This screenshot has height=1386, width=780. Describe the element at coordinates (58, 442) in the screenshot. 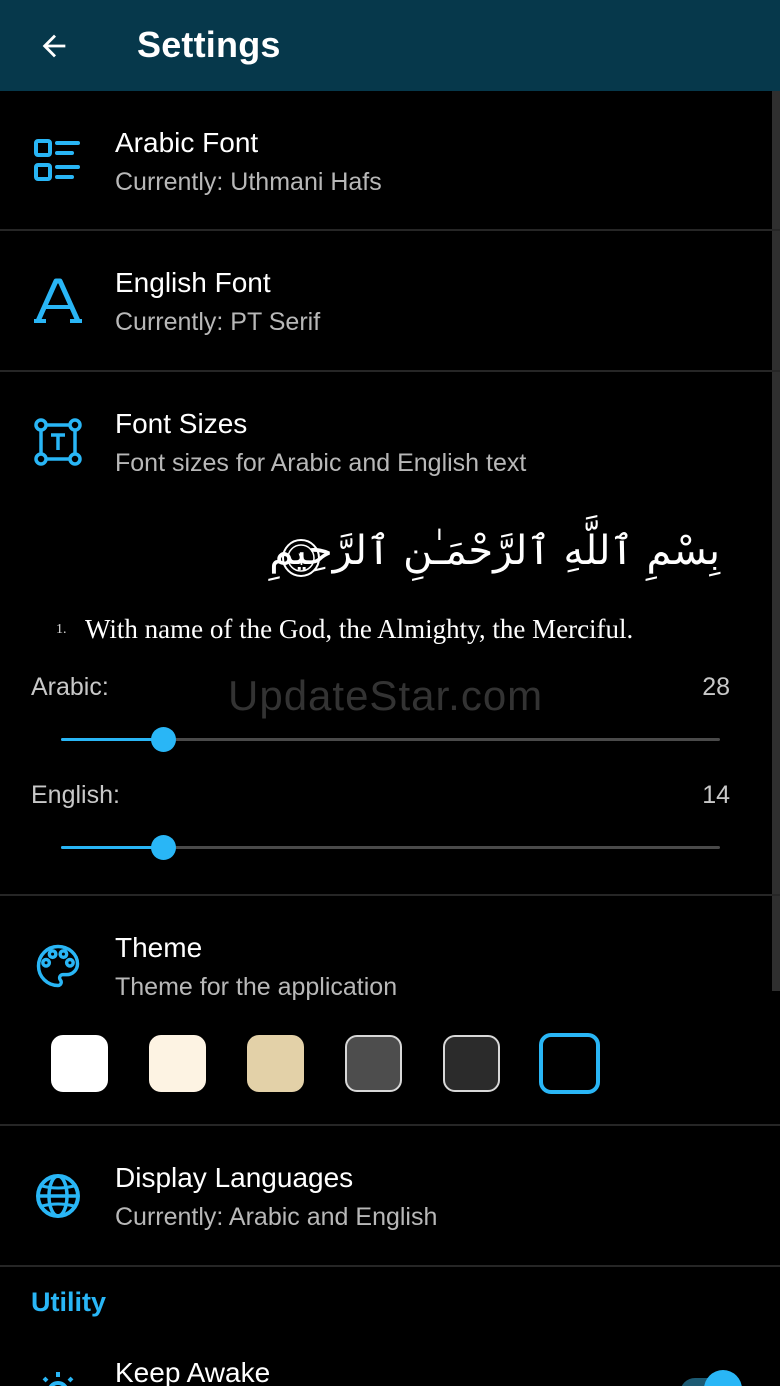

I see `text-size-frame-icon` at that location.